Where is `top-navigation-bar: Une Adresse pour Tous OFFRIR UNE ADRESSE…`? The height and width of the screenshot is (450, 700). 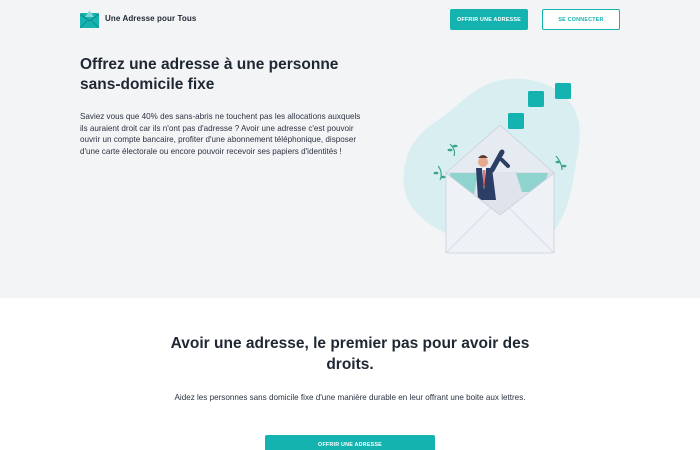
top-navigation-bar: Une Adresse pour Tous OFFRIR UNE ADRESSE… is located at coordinates (350, 20).